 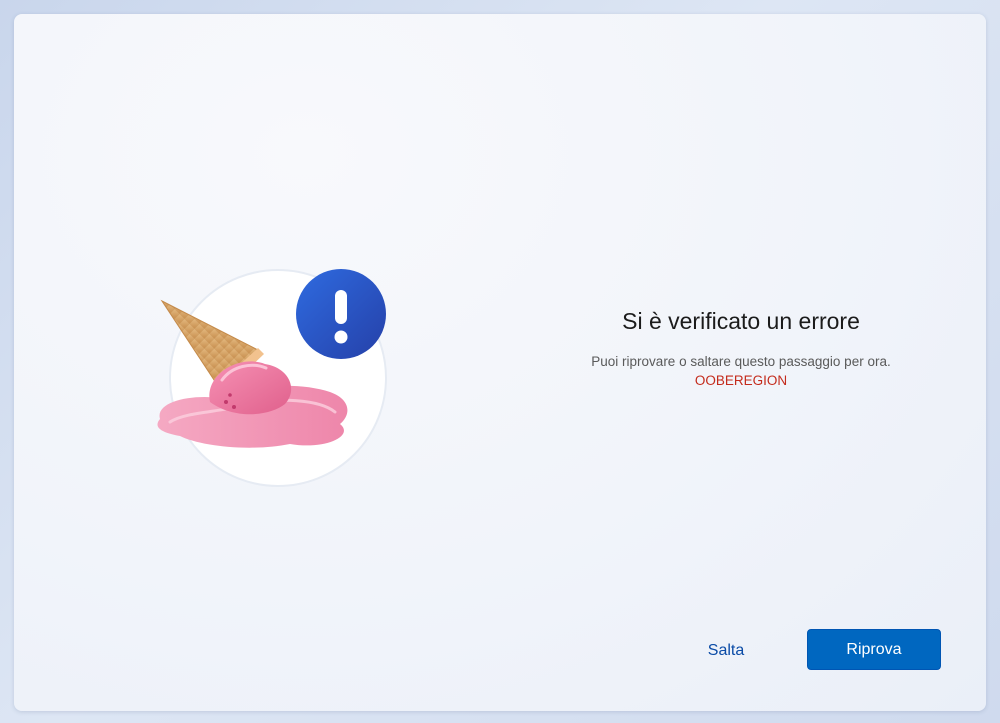 I want to click on error-illustration, so click(x=265, y=374).